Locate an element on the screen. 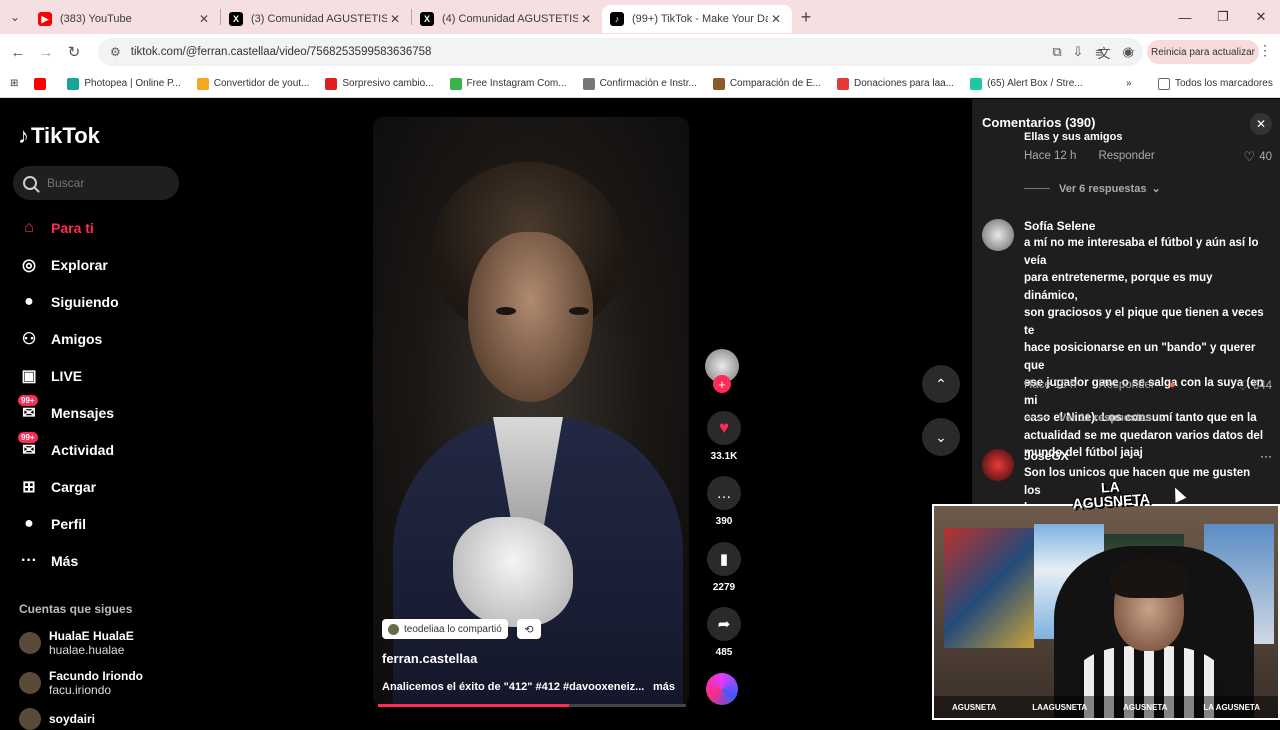 The image size is (1280, 730). next-video-button: ⌄ is located at coordinates (941, 437).